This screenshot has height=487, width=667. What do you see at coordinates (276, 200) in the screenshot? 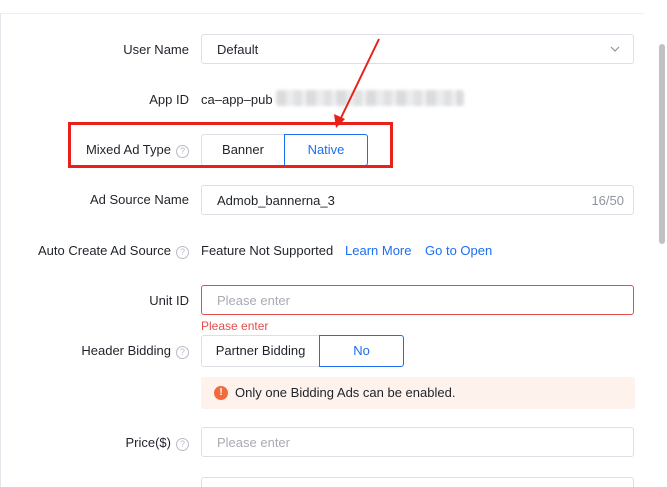
I see `ad-source-name-value: Admob_bannerna_3` at bounding box center [276, 200].